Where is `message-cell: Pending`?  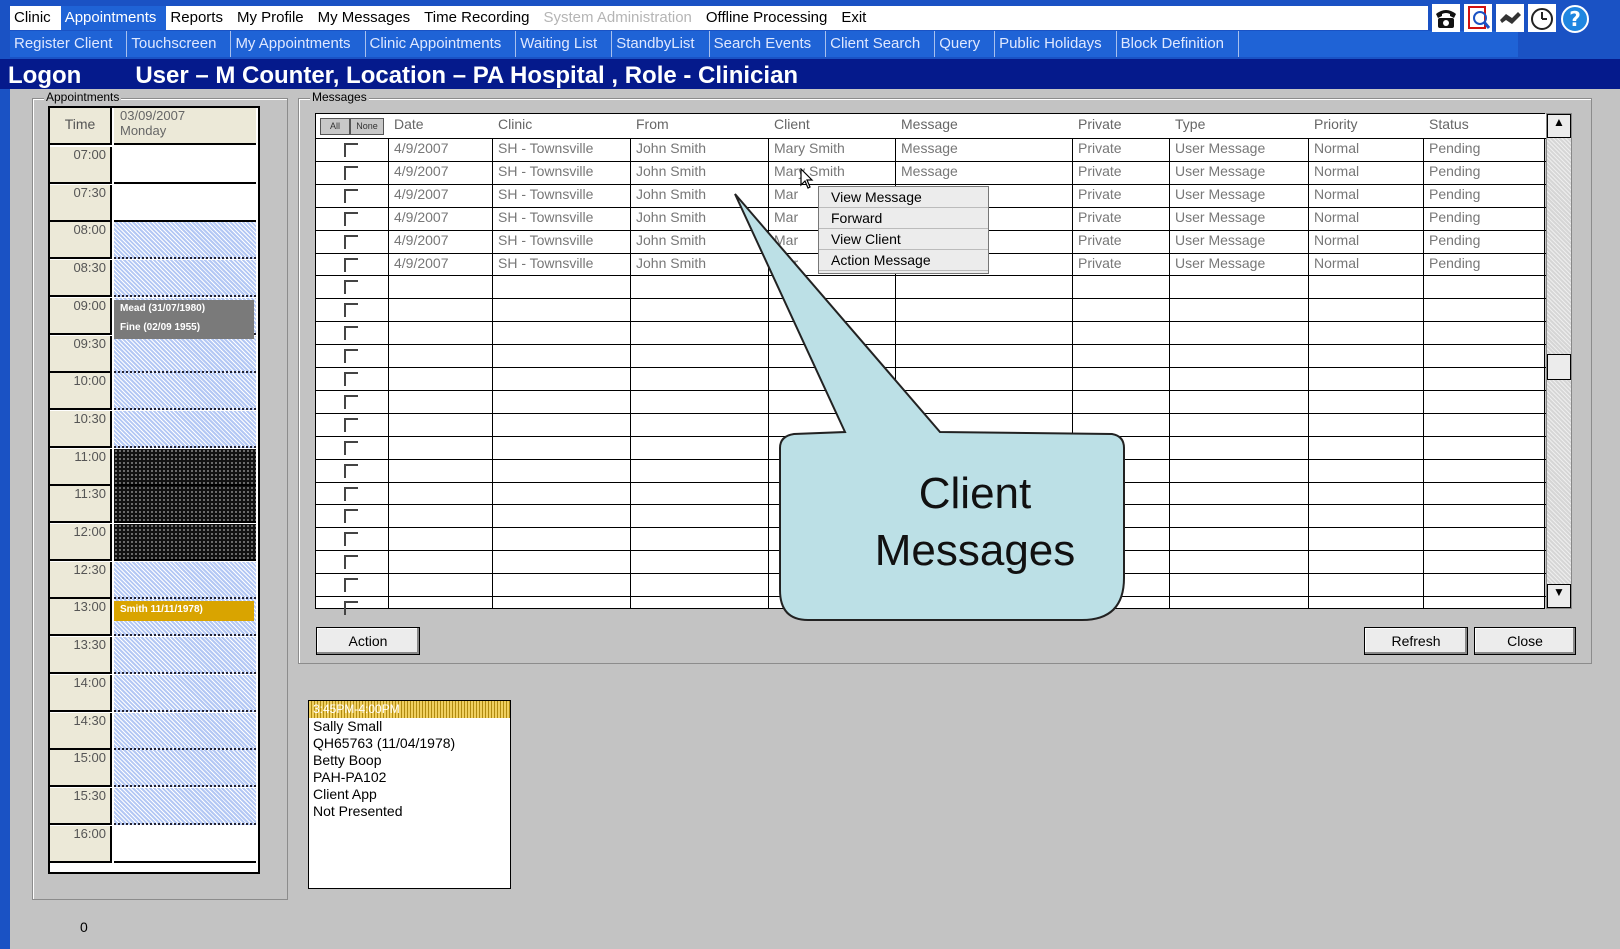
message-cell: Pending is located at coordinates (1455, 170).